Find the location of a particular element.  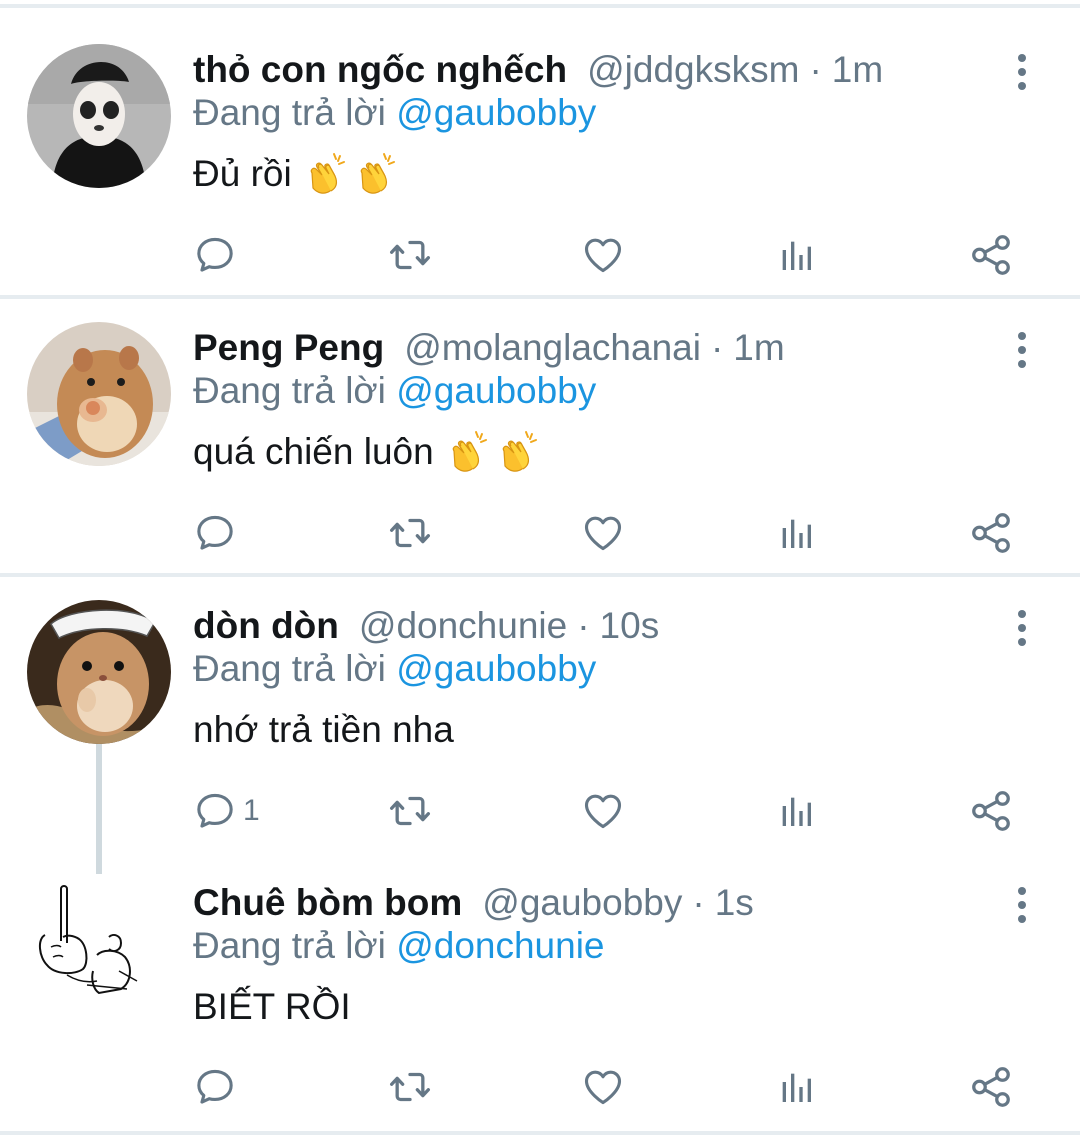

replying-to: Đang trả lời @donchunie is located at coordinates (399, 946).